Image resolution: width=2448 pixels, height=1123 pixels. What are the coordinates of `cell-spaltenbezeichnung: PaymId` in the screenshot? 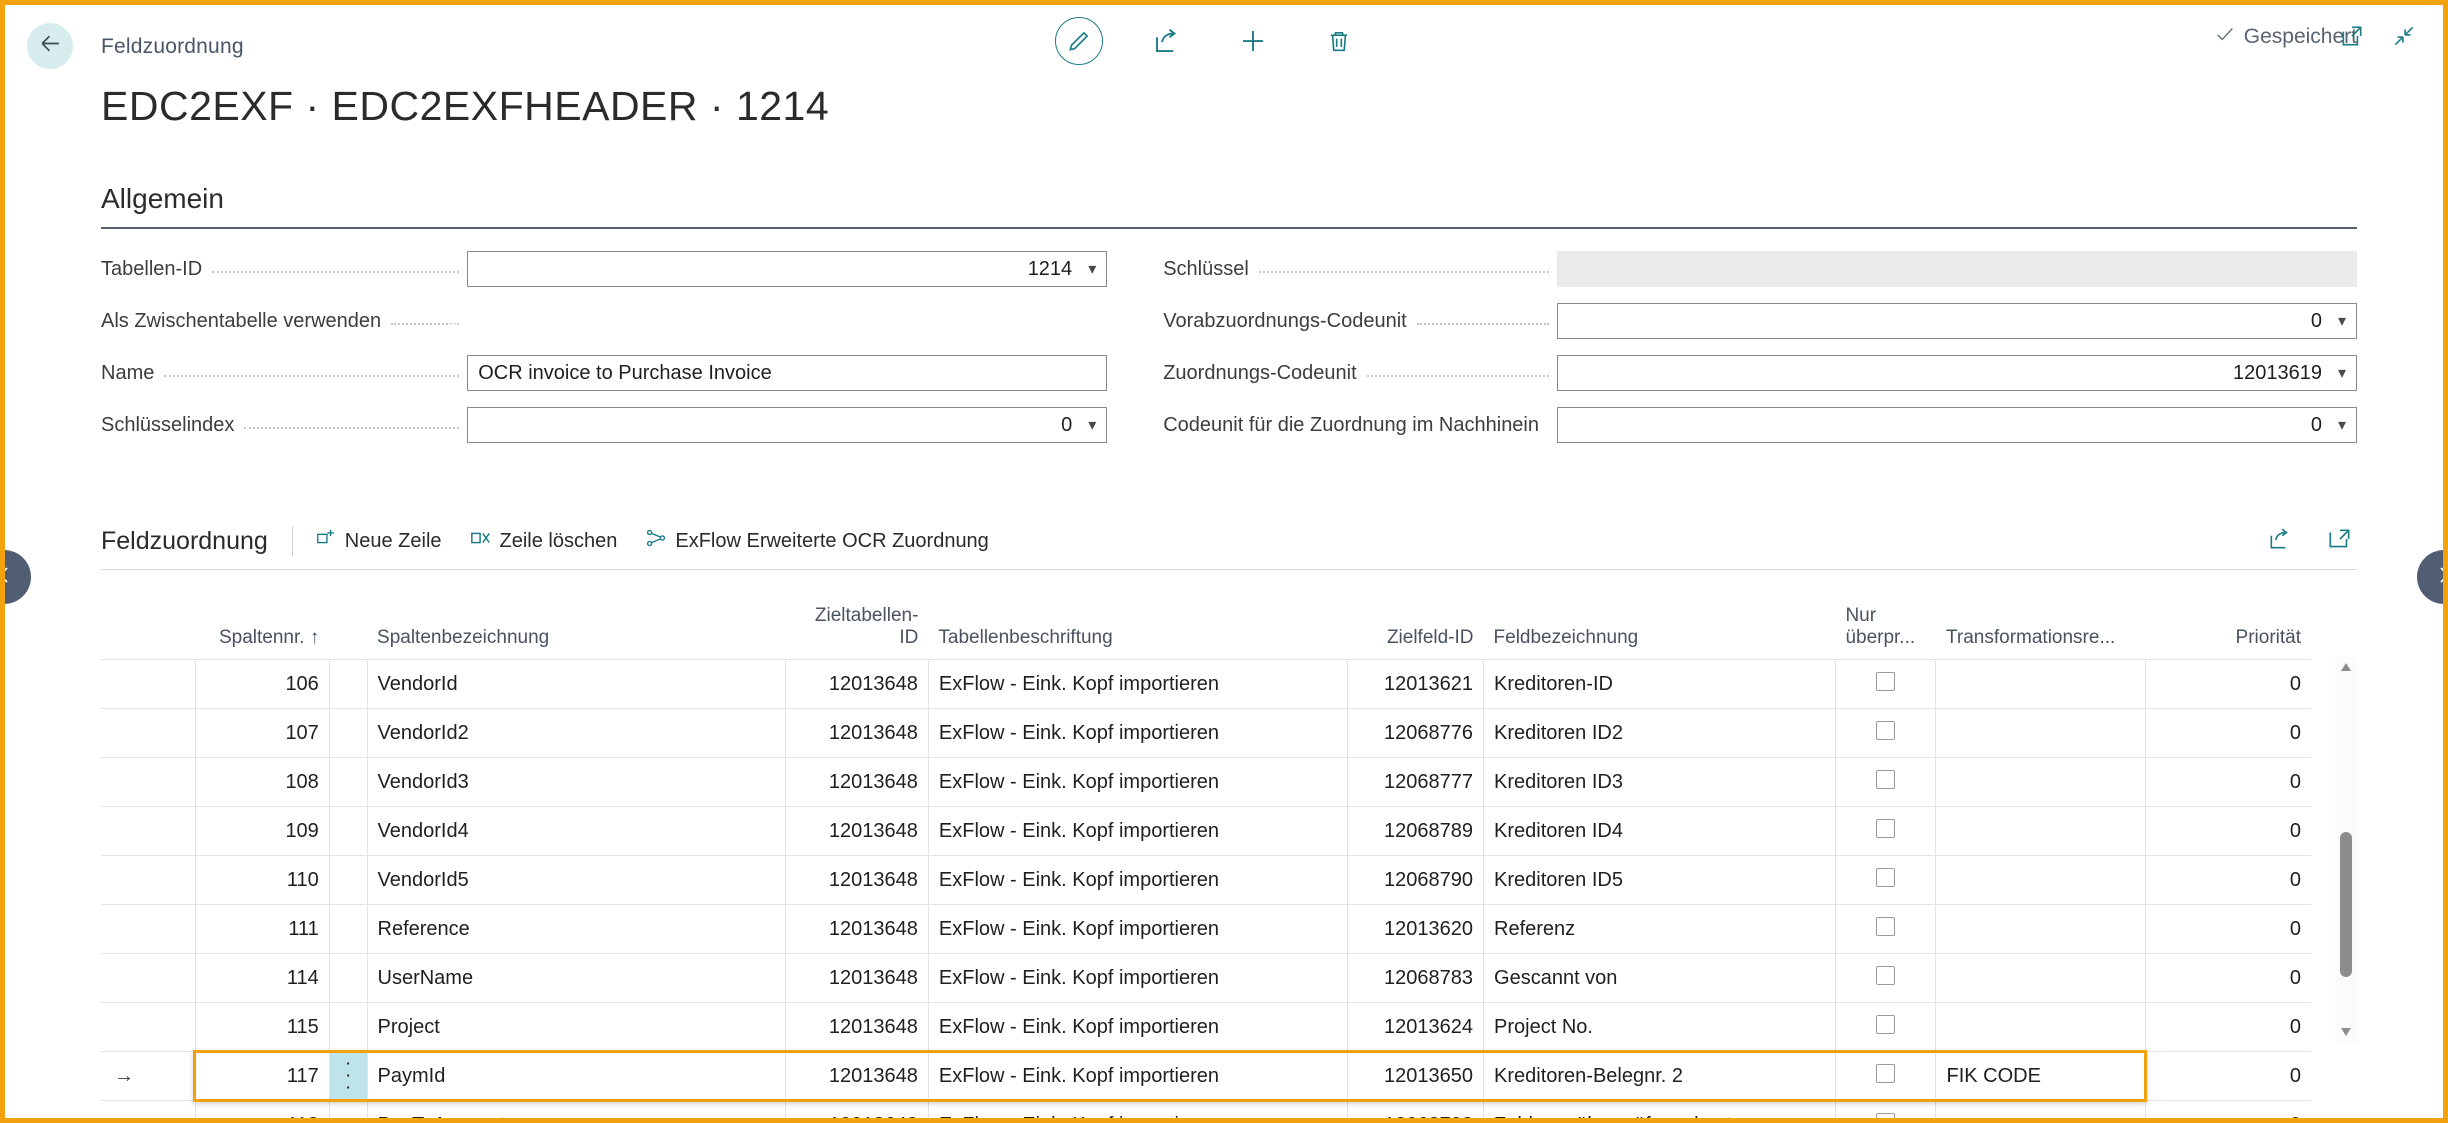 It's located at (577, 1076).